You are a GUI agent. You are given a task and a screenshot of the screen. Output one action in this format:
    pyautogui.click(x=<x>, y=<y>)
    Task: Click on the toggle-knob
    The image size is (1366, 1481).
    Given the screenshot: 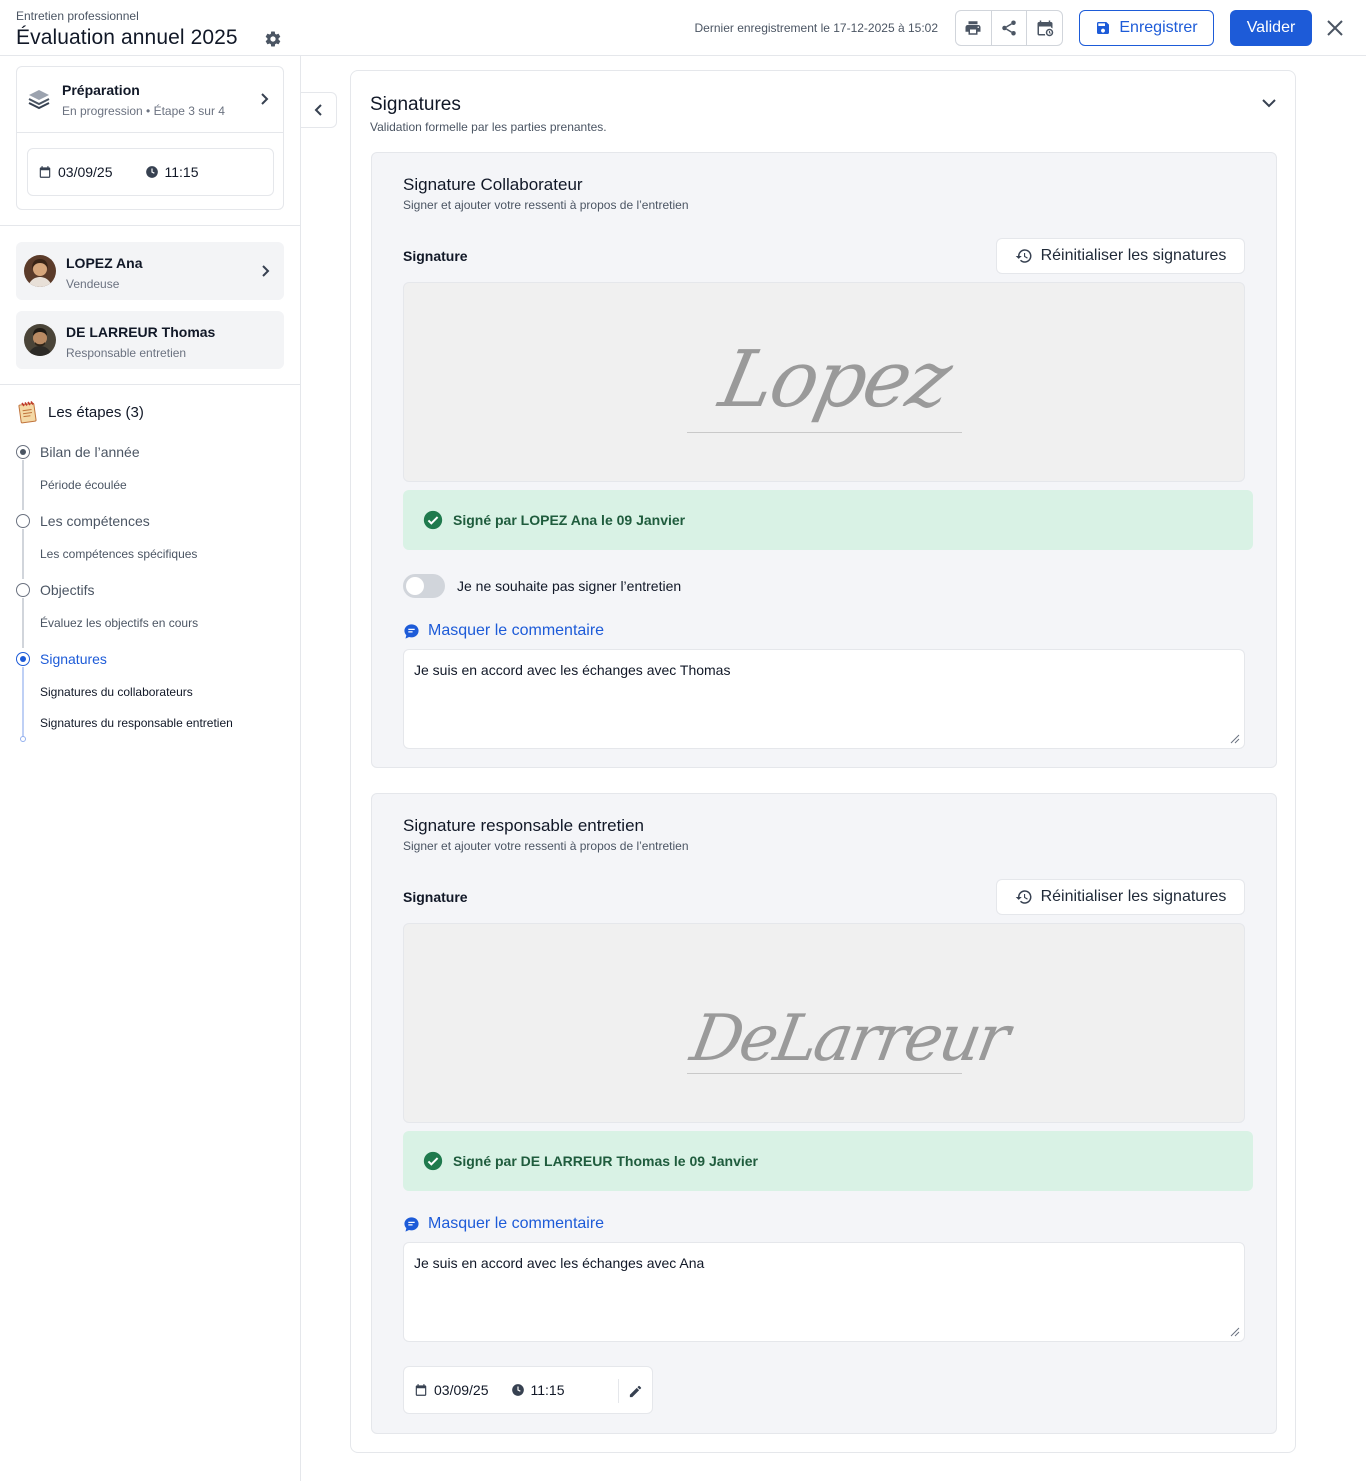 What is the action you would take?
    pyautogui.click(x=415, y=586)
    